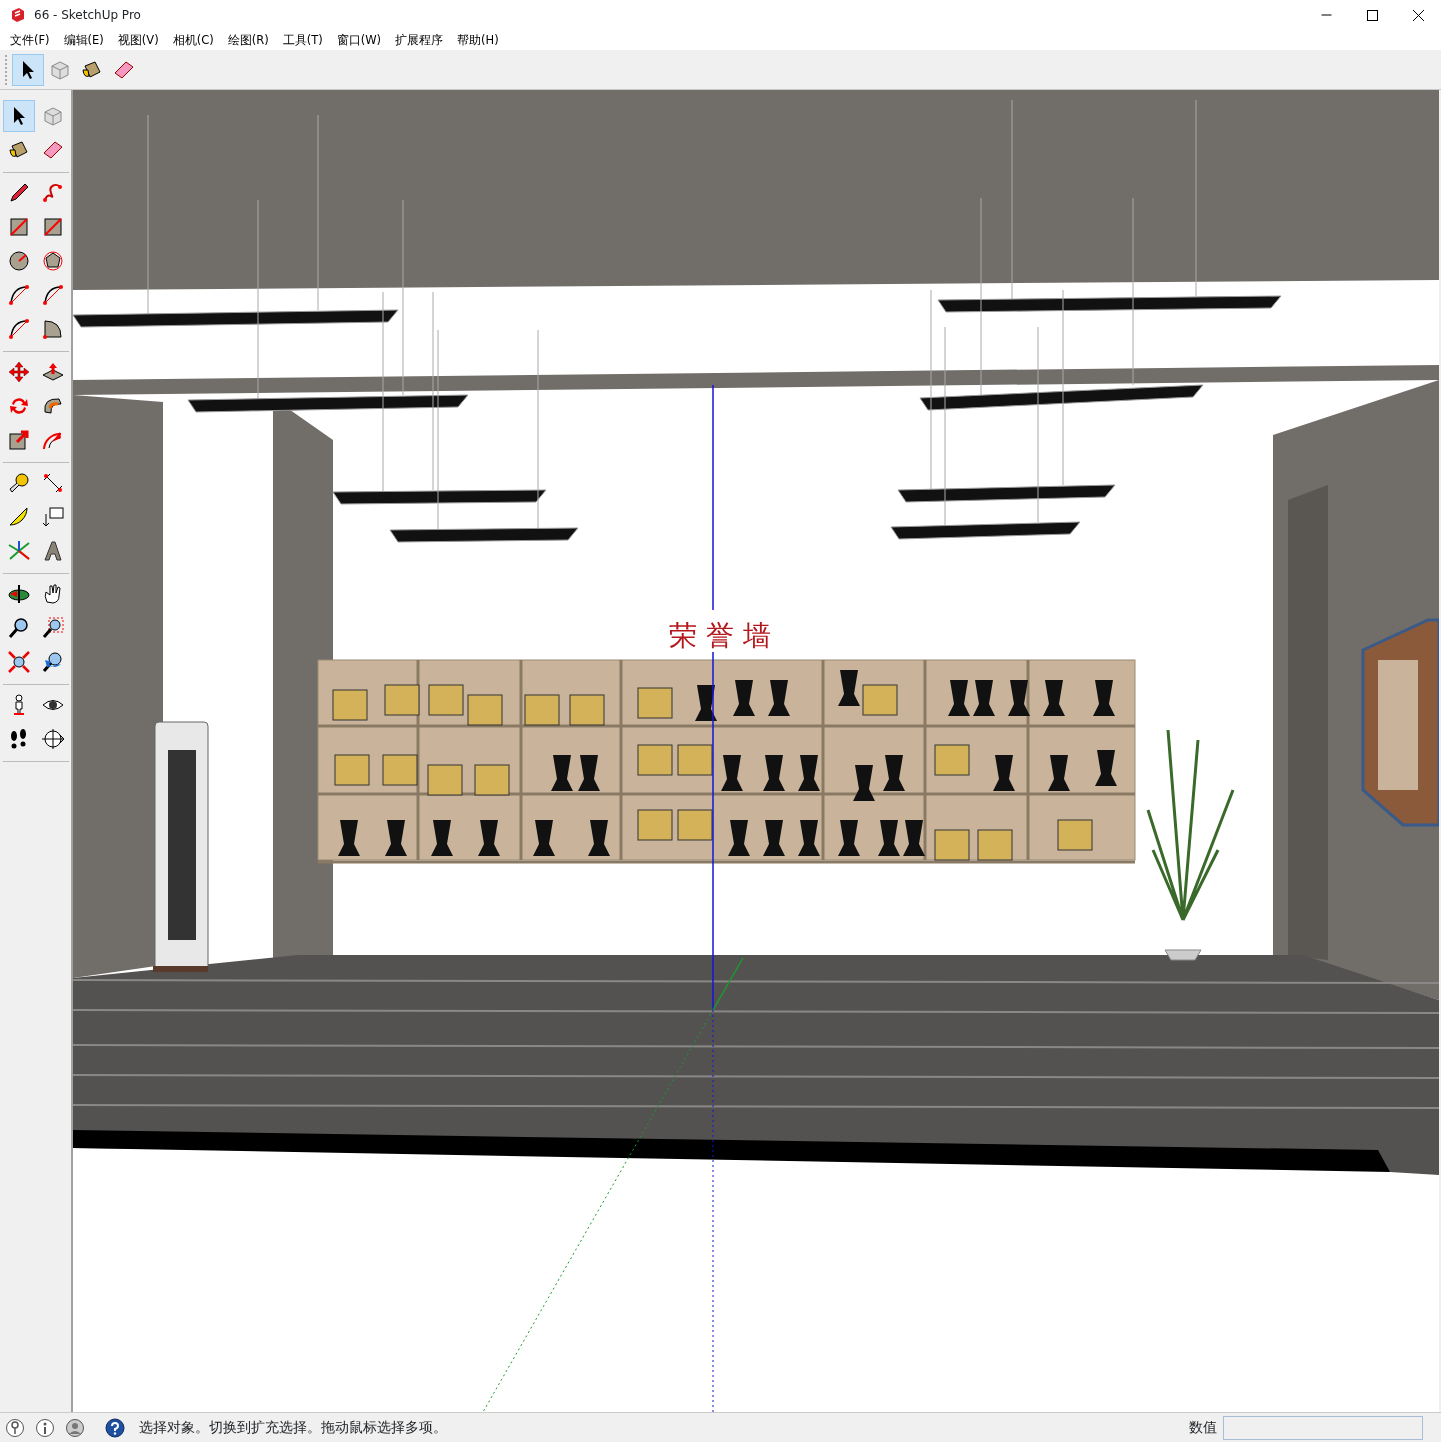 This screenshot has height=1442, width=1441. I want to click on user-icon, so click(75, 1427).